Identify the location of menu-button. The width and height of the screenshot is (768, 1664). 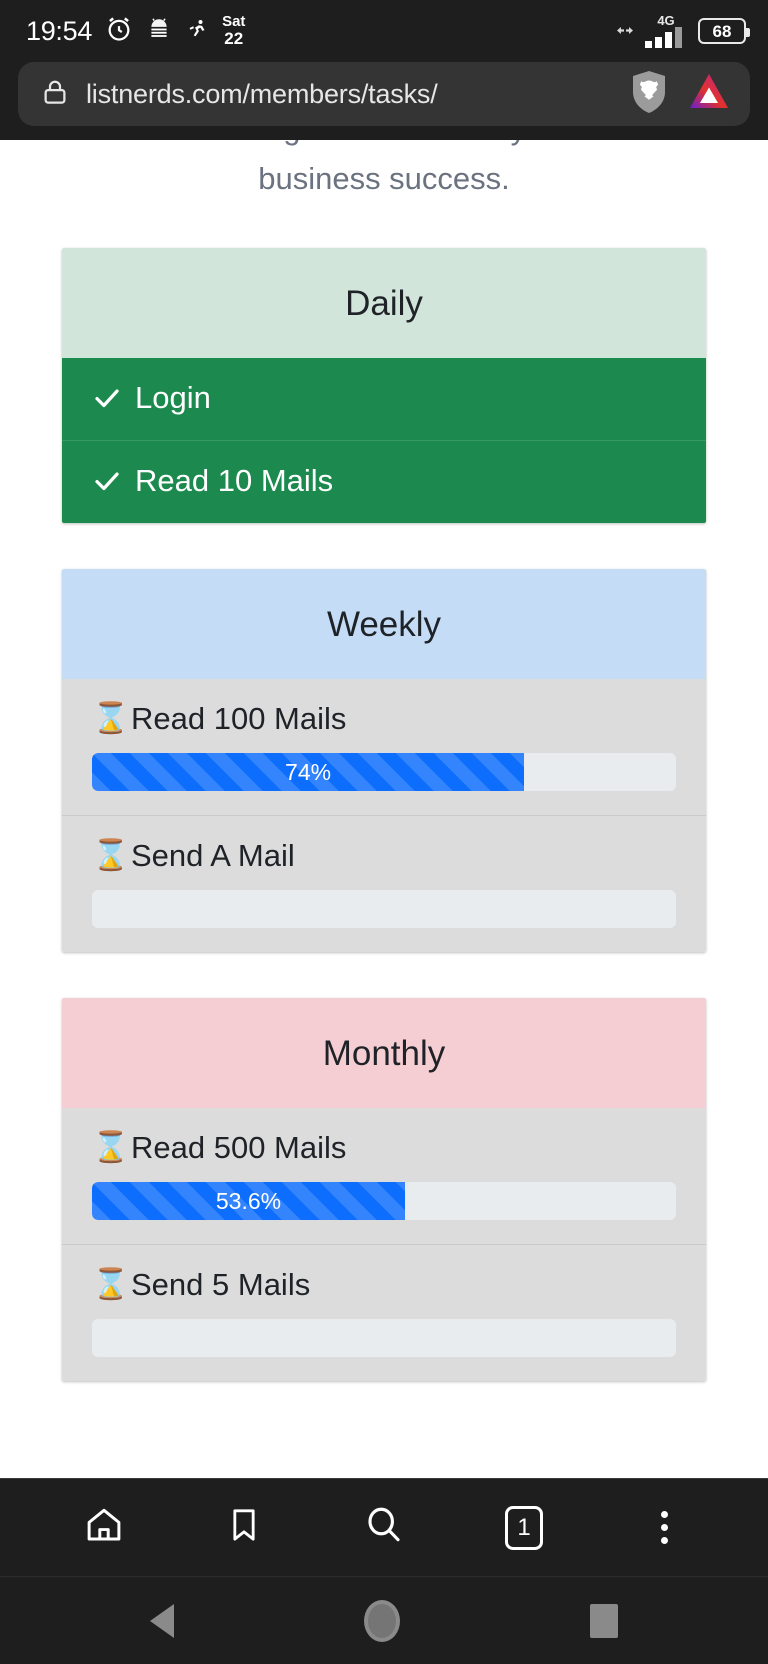
(664, 1528).